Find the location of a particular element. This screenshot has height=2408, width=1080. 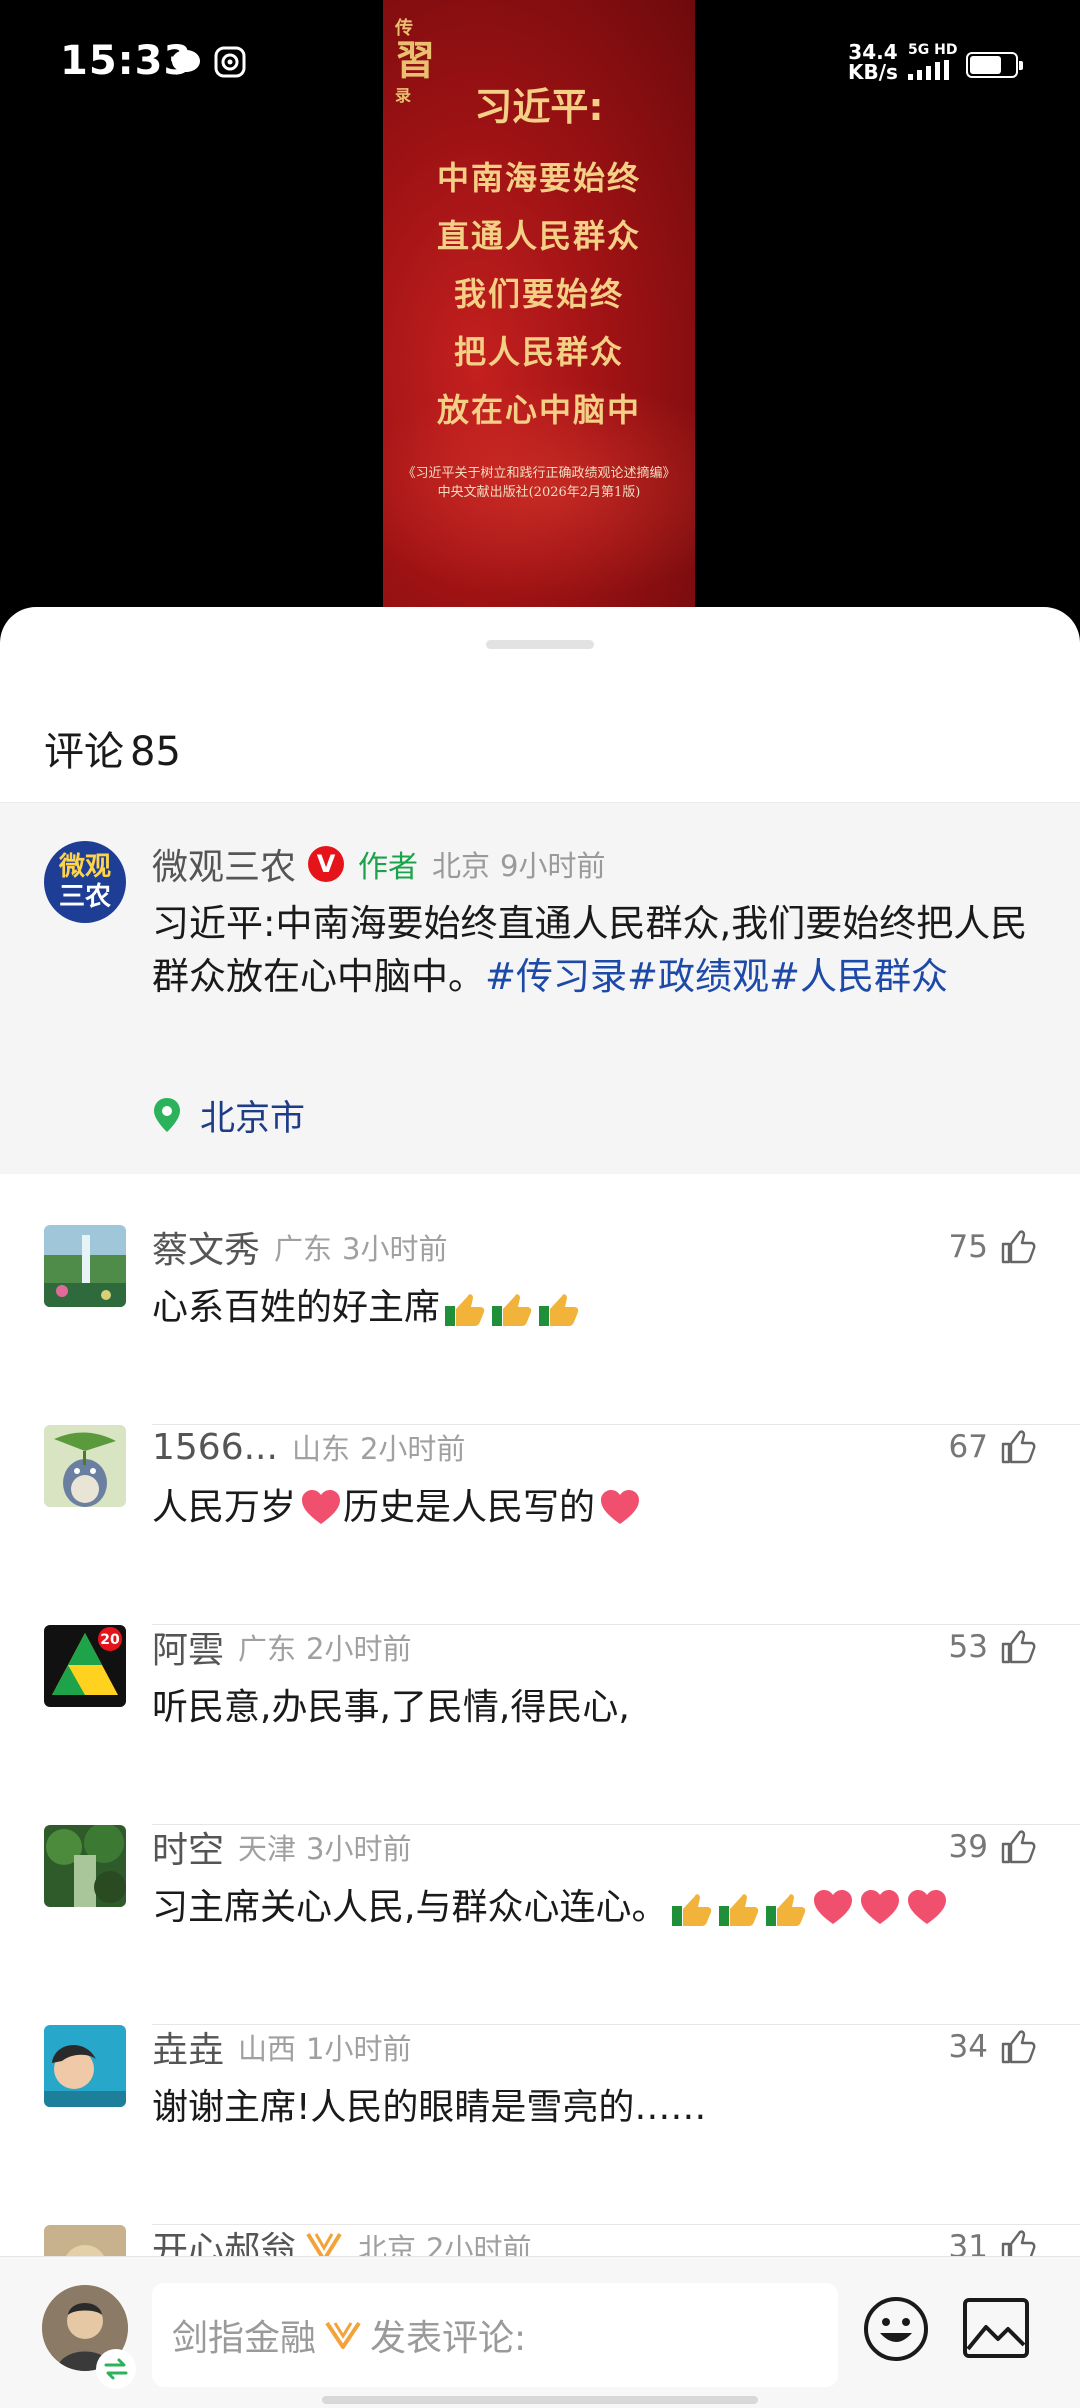

sheet-drag-handle is located at coordinates (540, 644).